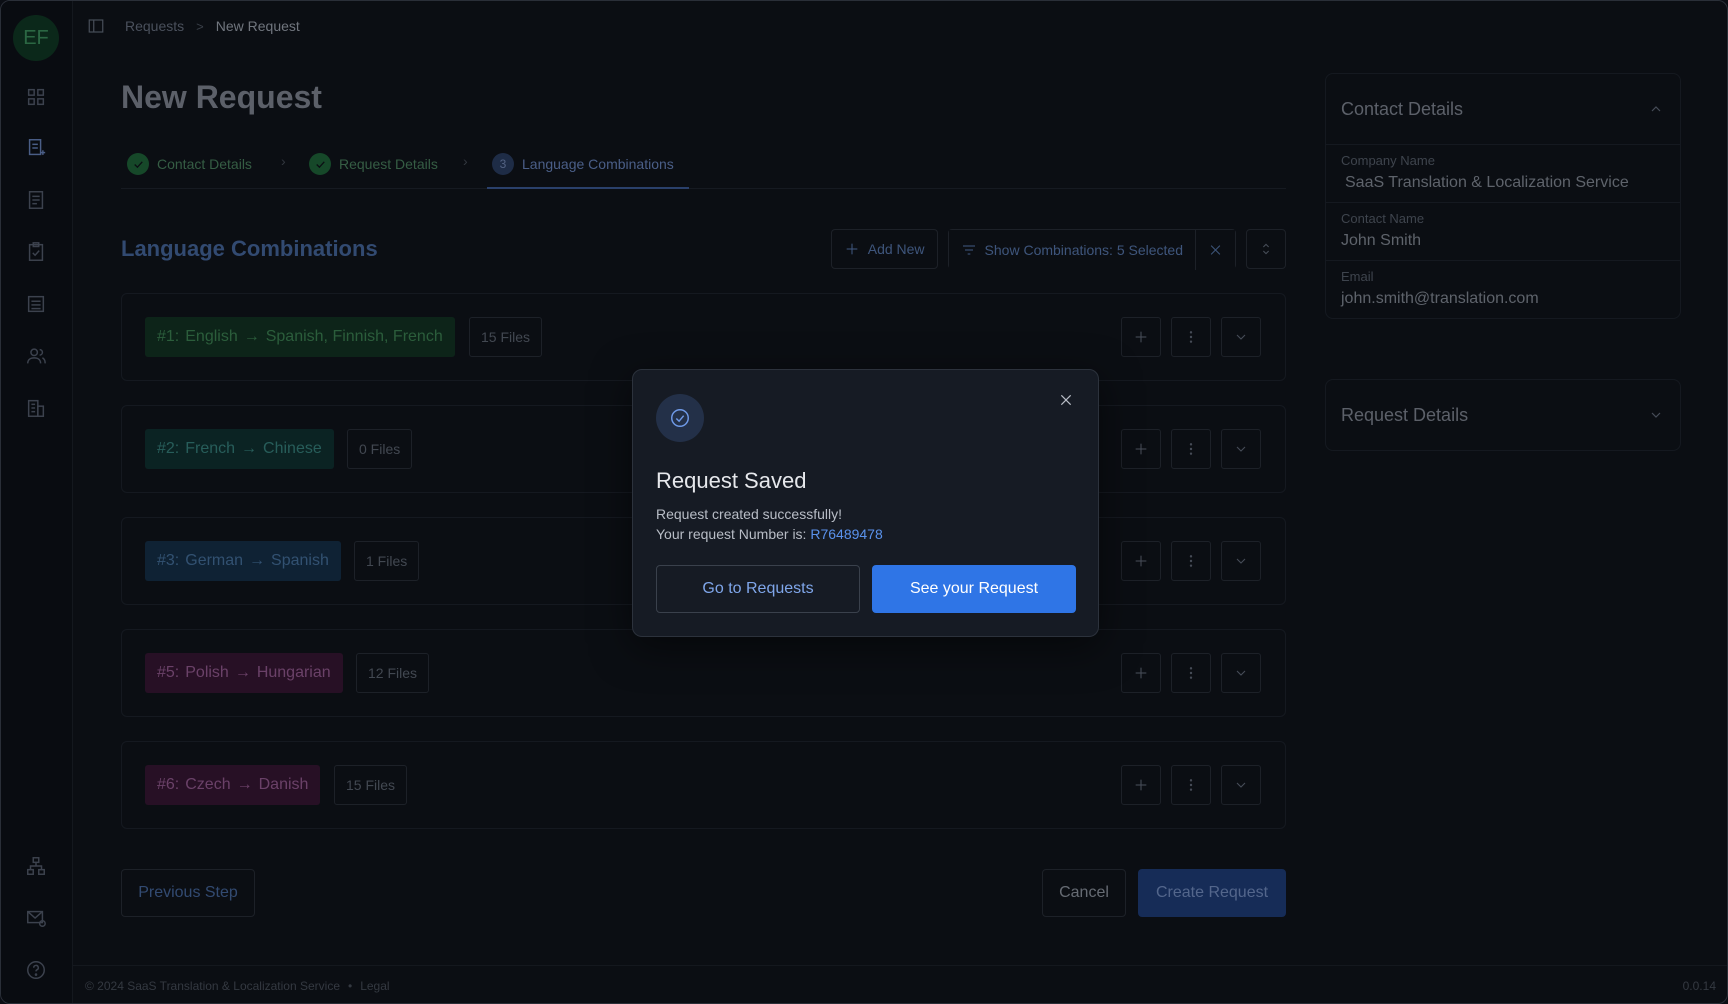  I want to click on close-dialog-button, so click(1066, 400).